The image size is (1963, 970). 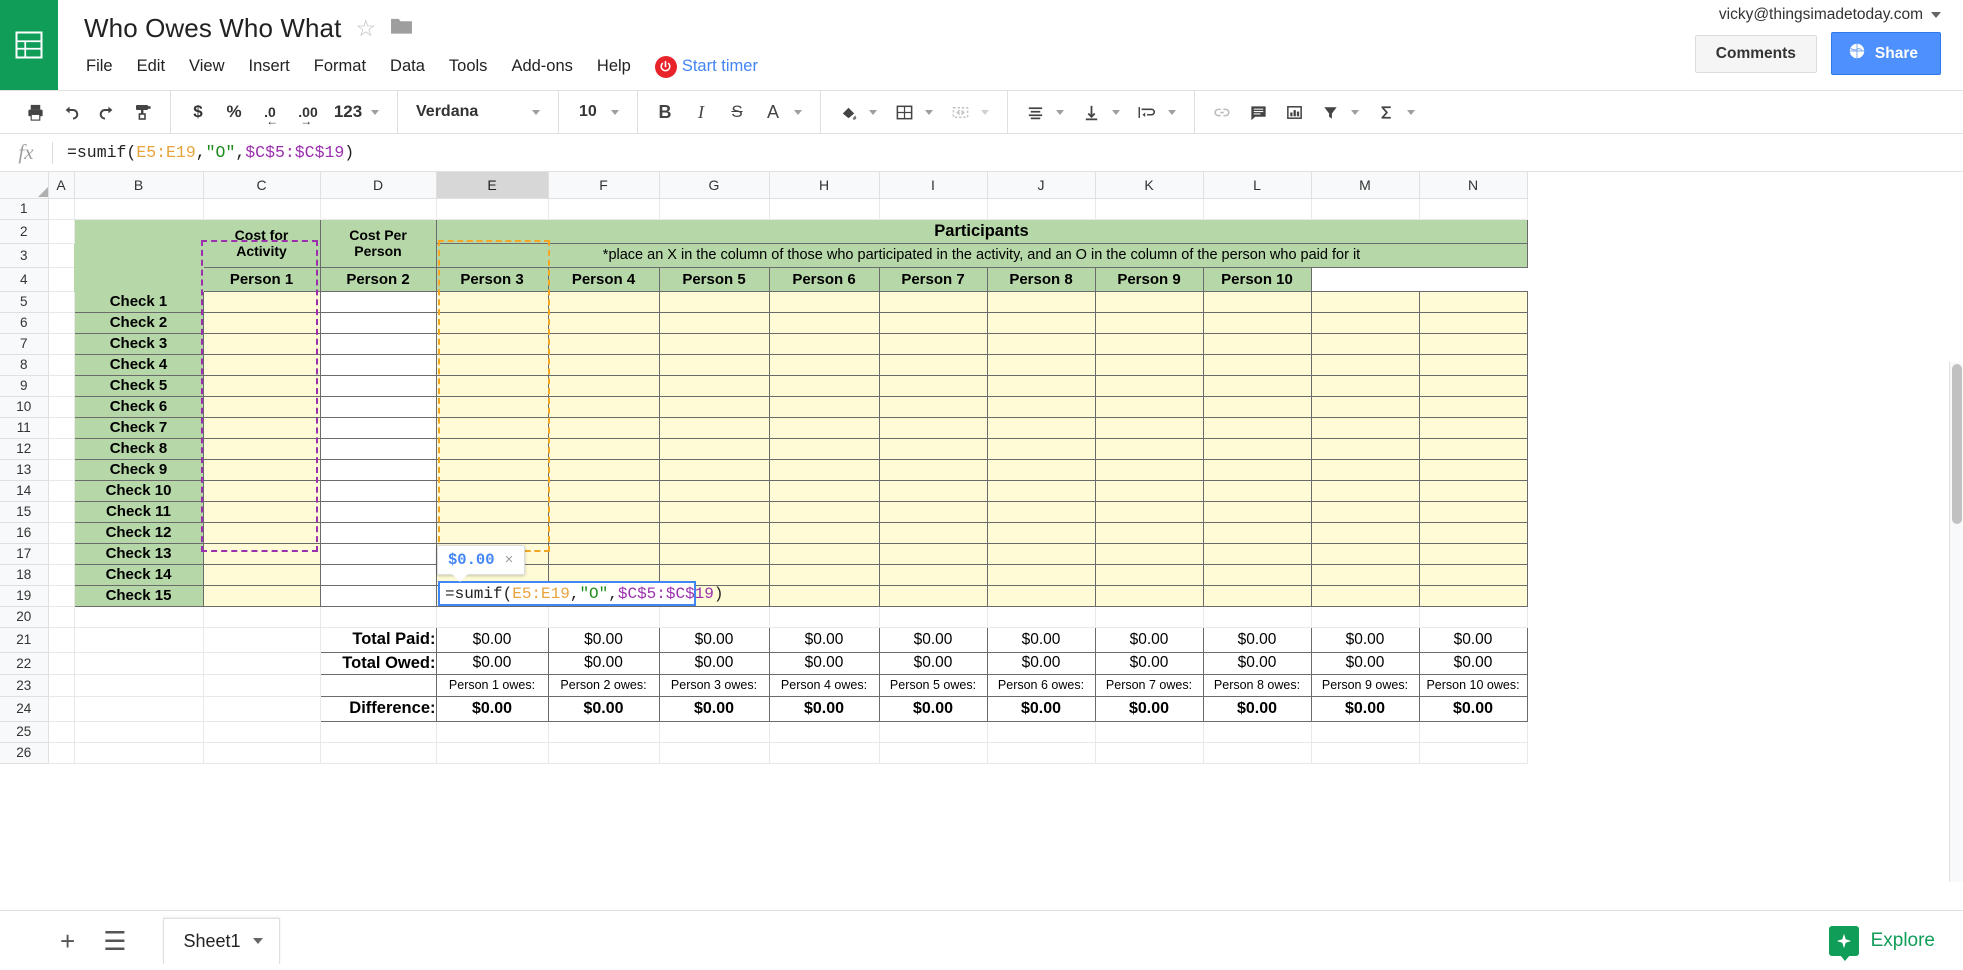 What do you see at coordinates (1041, 185) in the screenshot?
I see `column-header-j: J` at bounding box center [1041, 185].